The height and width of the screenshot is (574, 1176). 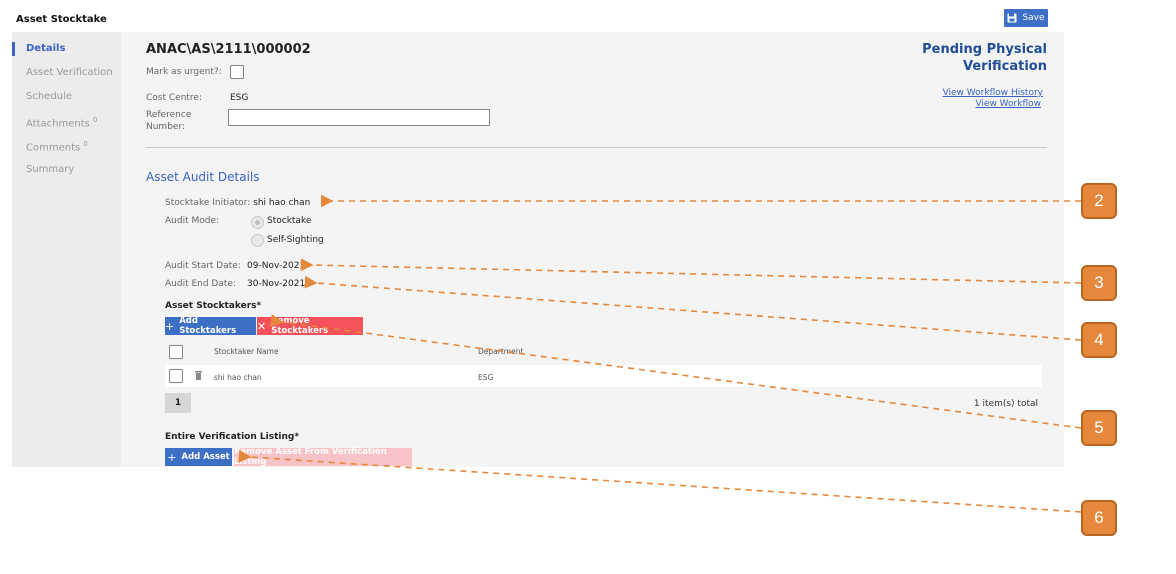 I want to click on close-icon: ✕, so click(x=262, y=326).